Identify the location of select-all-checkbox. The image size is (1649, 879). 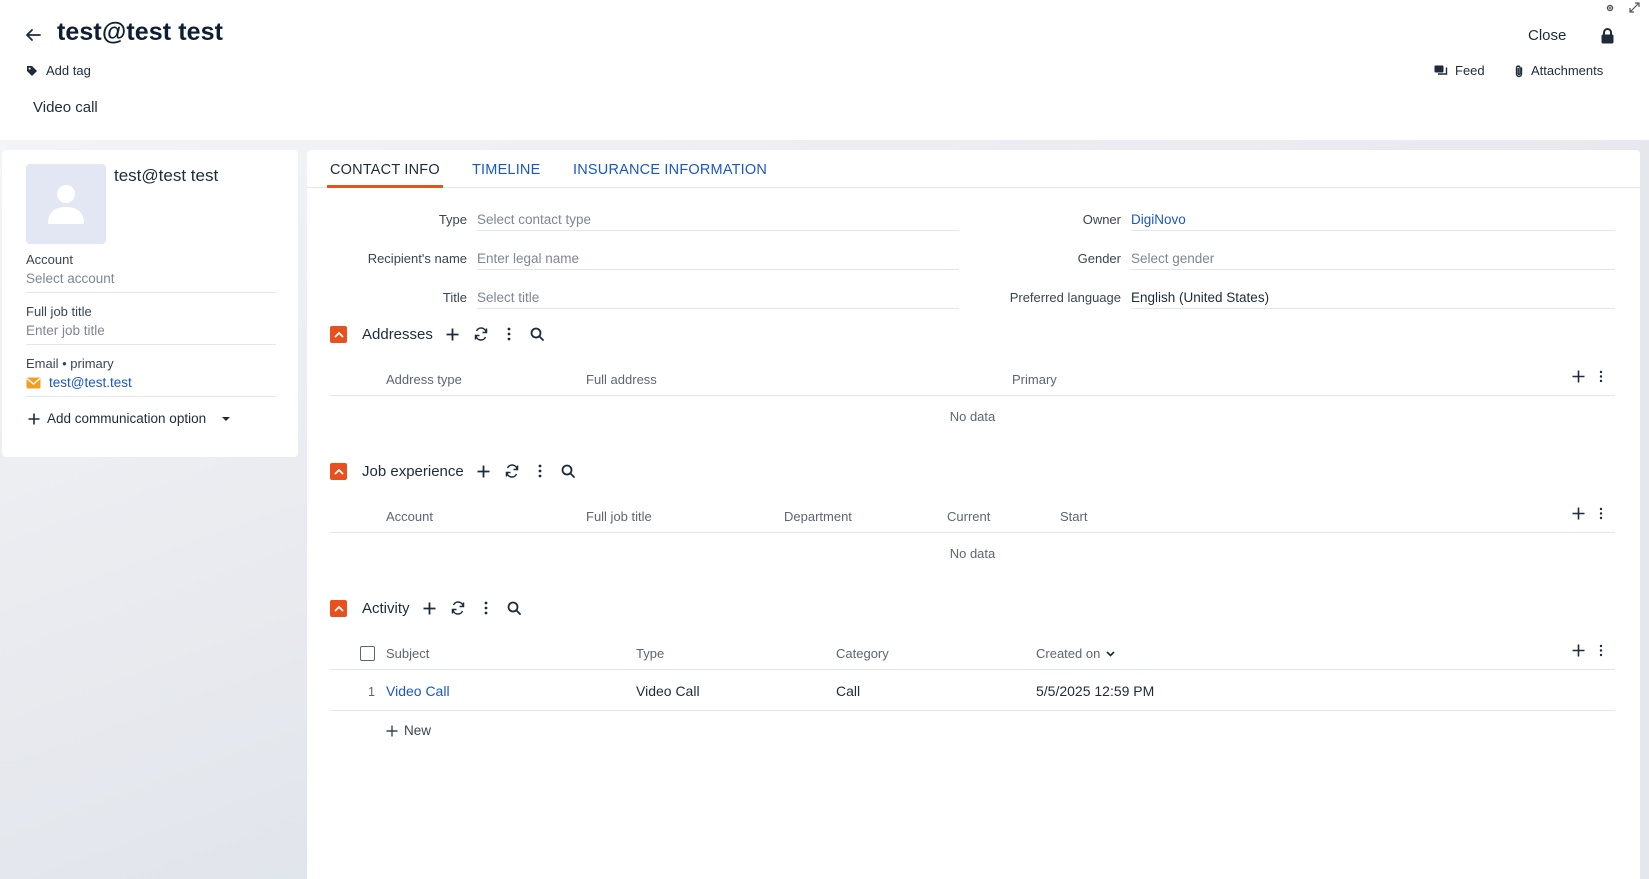
(367, 653).